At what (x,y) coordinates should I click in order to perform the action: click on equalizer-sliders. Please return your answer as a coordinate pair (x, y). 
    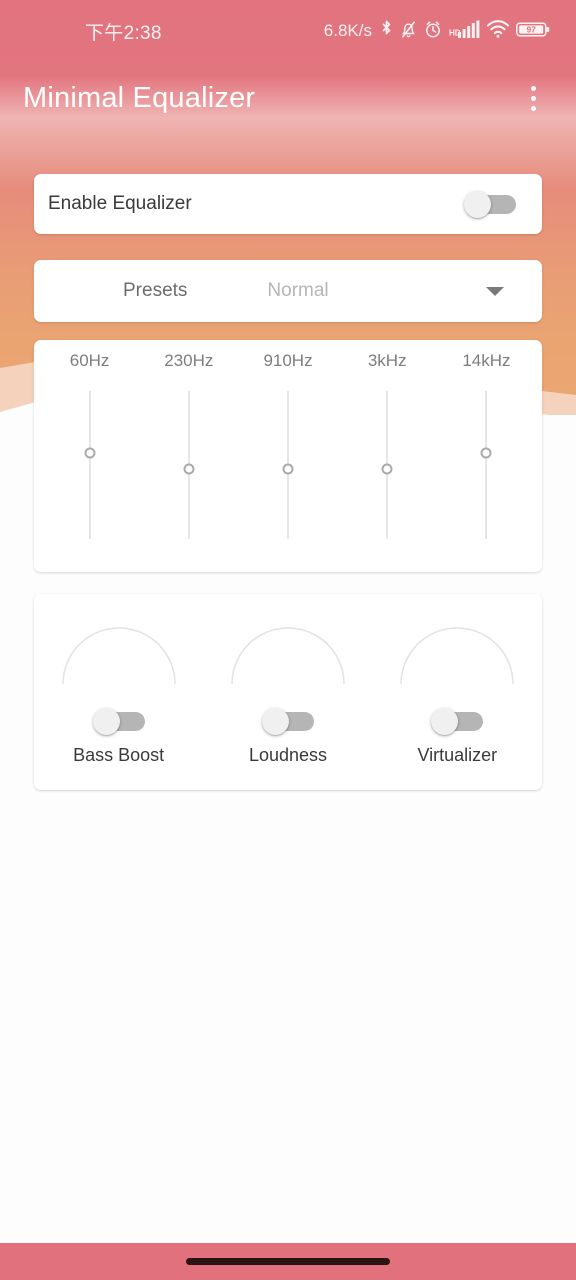
    Looking at the image, I should click on (288, 463).